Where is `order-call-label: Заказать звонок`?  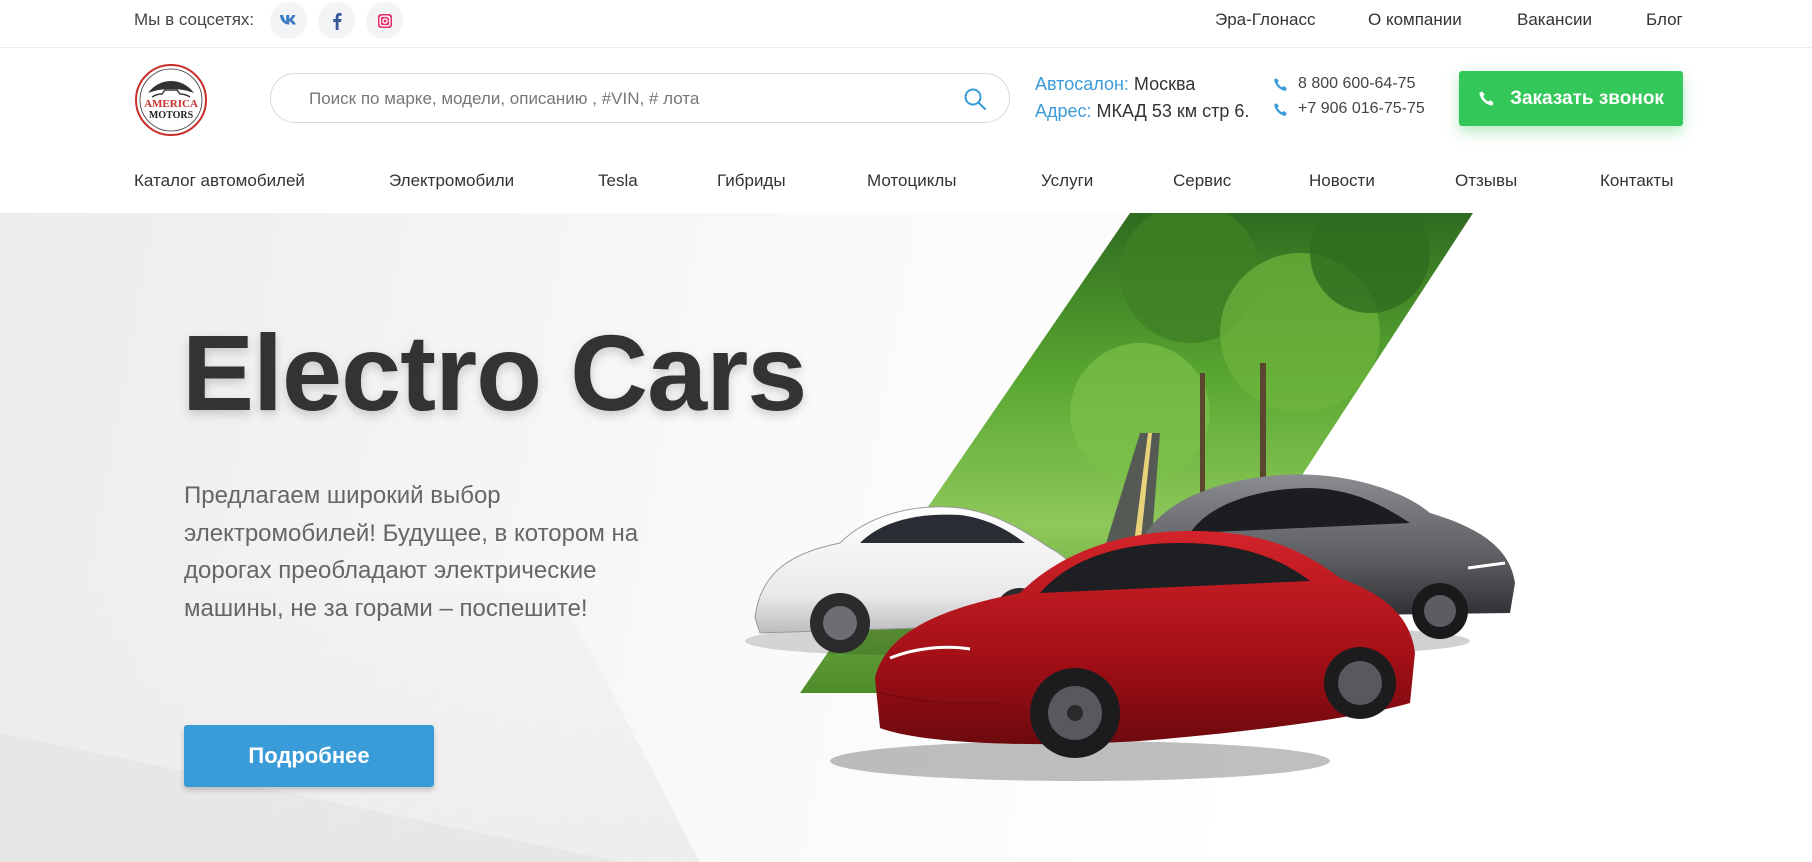 order-call-label: Заказать звонок is located at coordinates (1587, 98).